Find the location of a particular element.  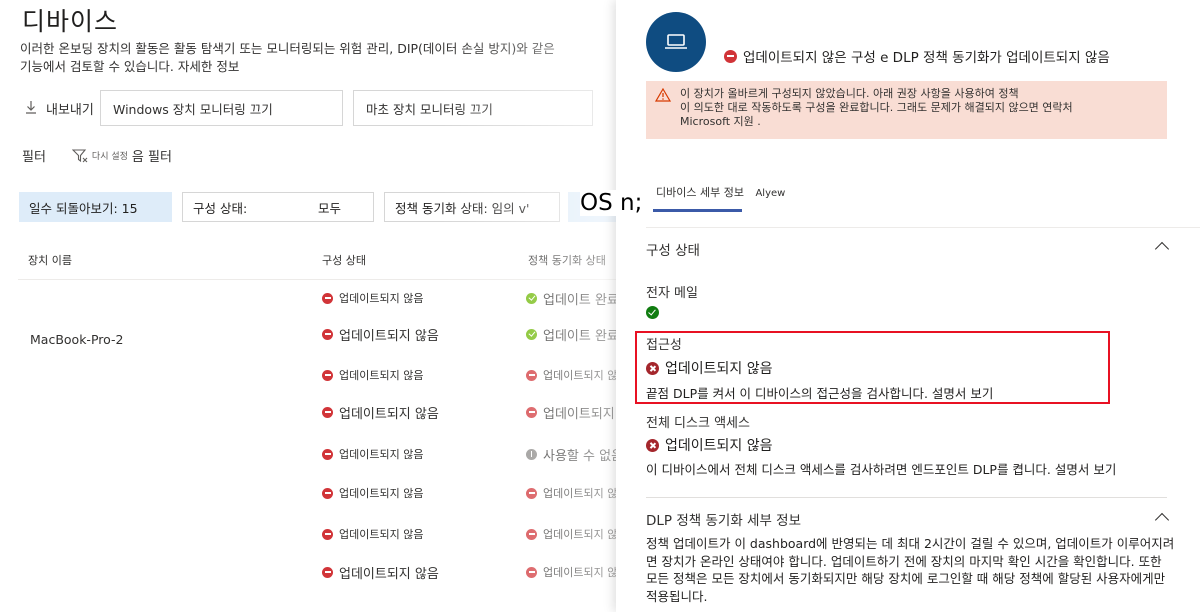

windows-monitoring-toggle: Windows 장치 모니터링 끄기 is located at coordinates (221, 108).